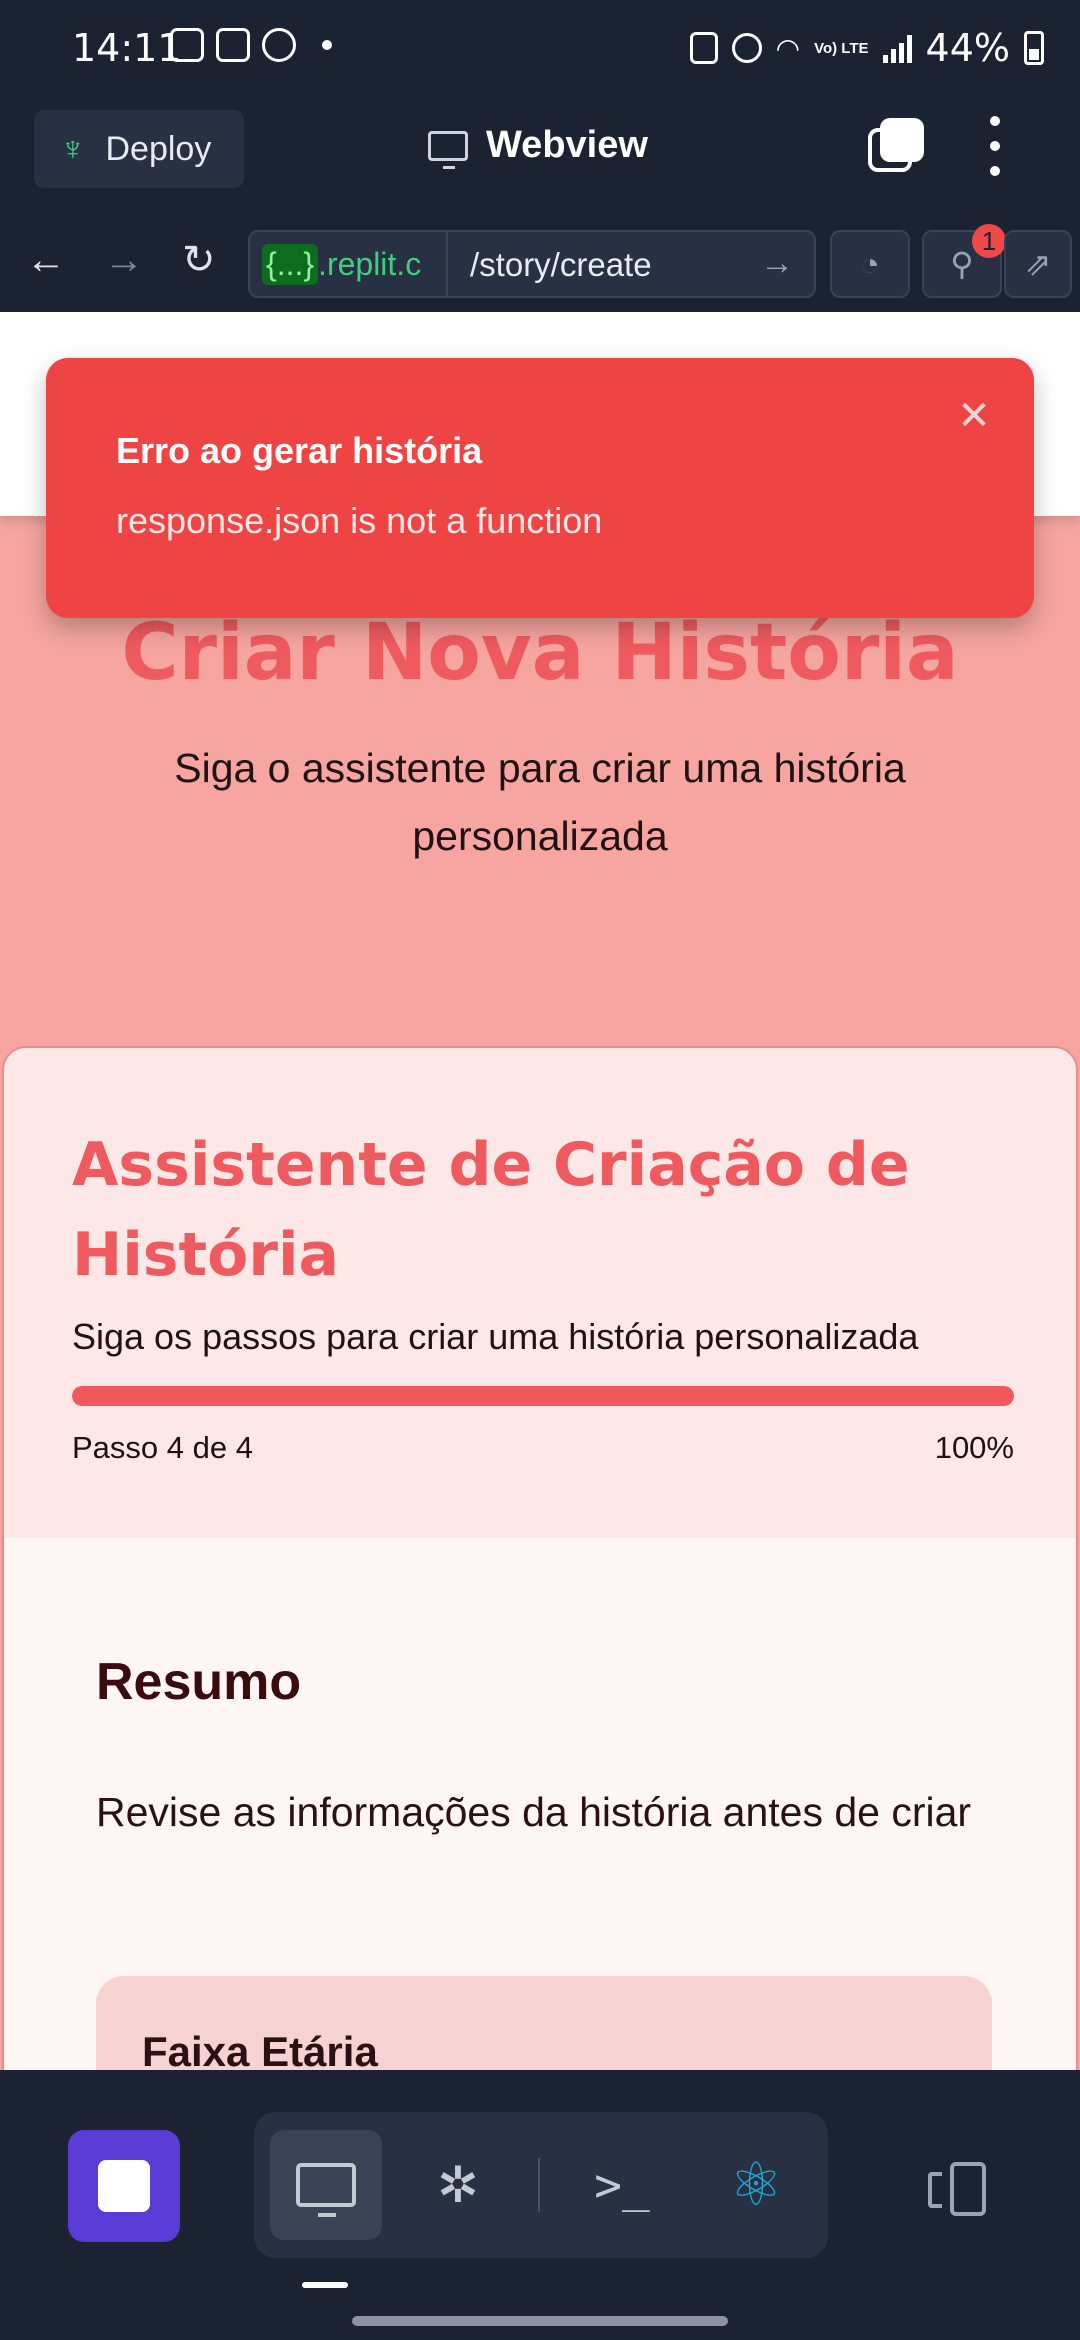  Describe the element at coordinates (544, 2023) in the screenshot. I see `age-range-section: Faixa Etária` at that location.